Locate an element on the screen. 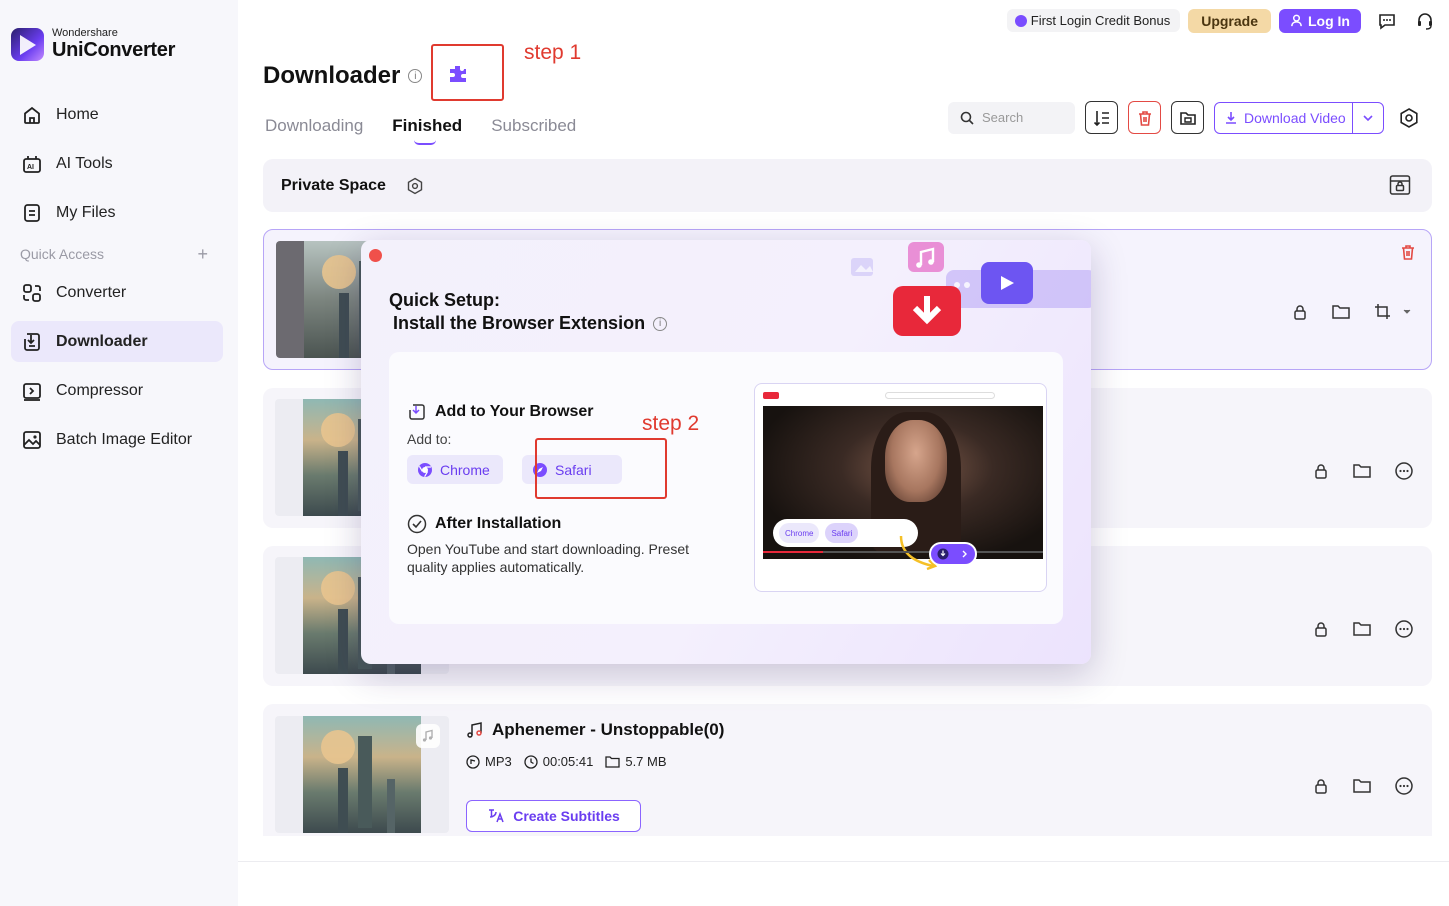  app-brand: Wondershare UniConverter is located at coordinates (93, 44).